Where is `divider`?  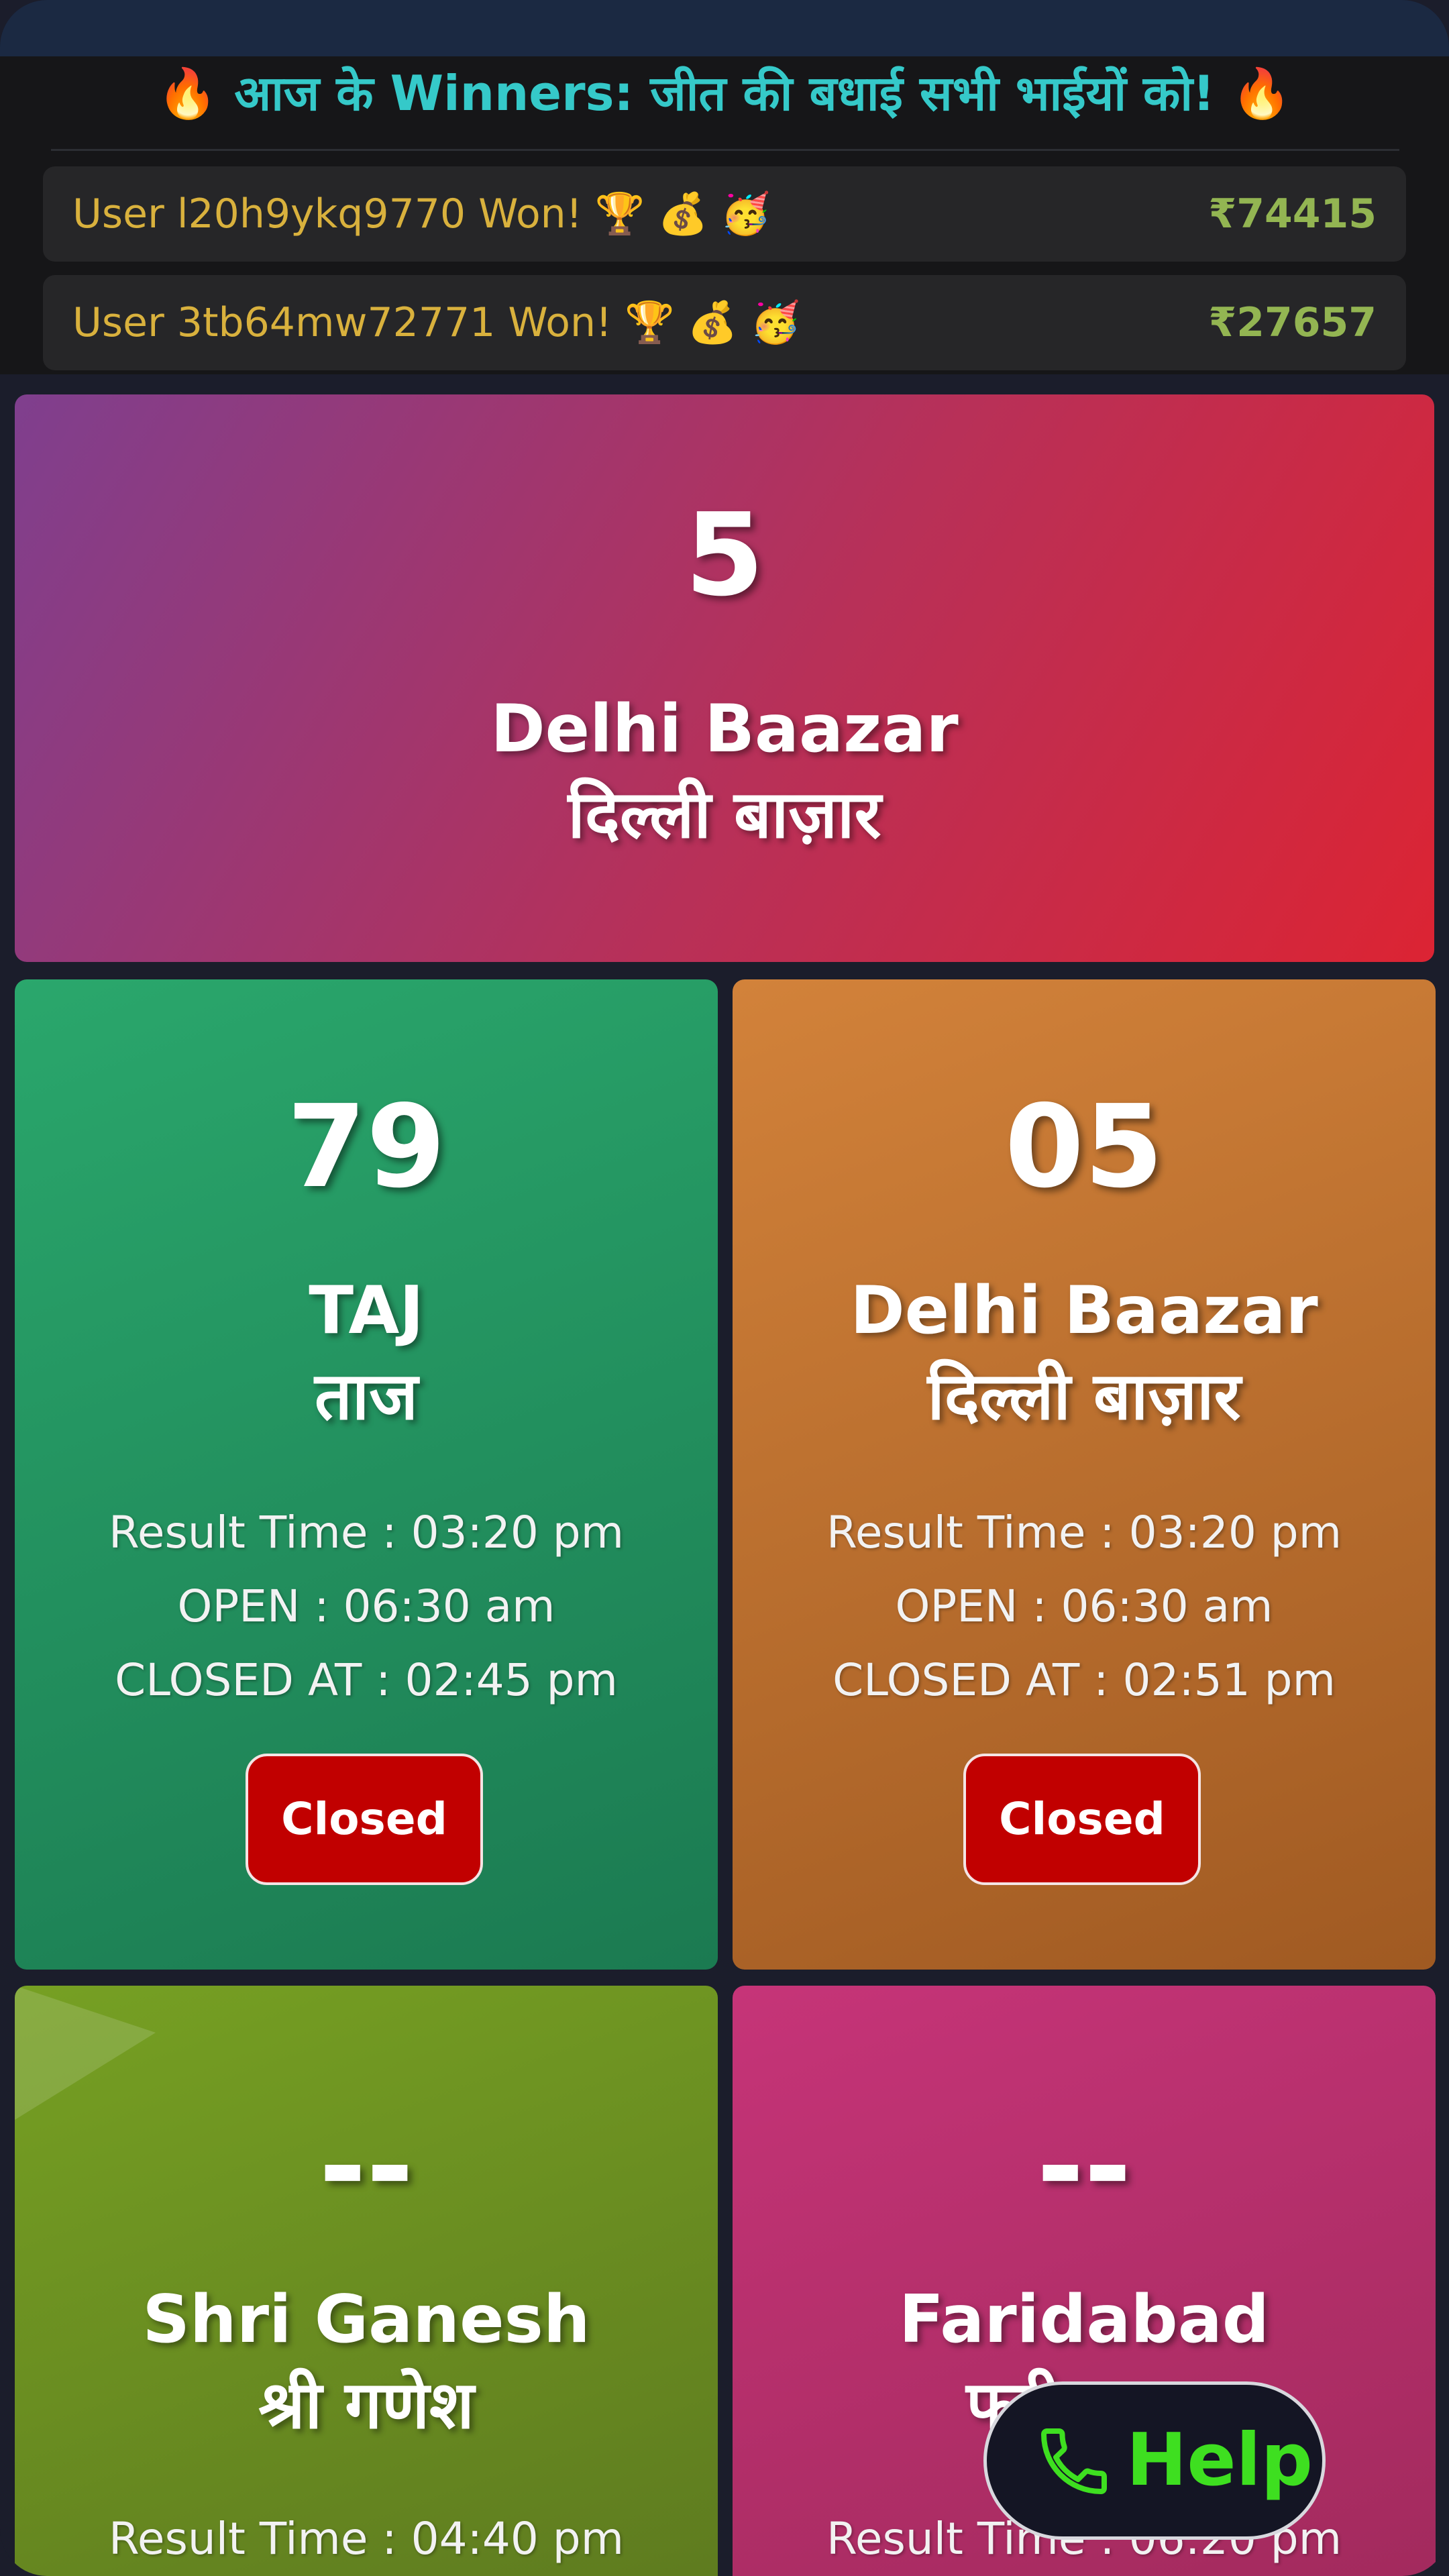 divider is located at coordinates (725, 150).